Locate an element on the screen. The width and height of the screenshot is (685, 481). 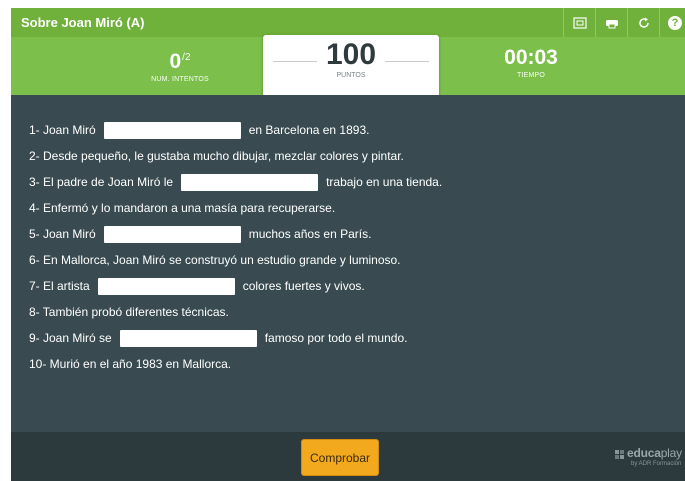
sentence-row: 9- Joan Miró se famoso por todo el mundo. is located at coordinates (235, 338).